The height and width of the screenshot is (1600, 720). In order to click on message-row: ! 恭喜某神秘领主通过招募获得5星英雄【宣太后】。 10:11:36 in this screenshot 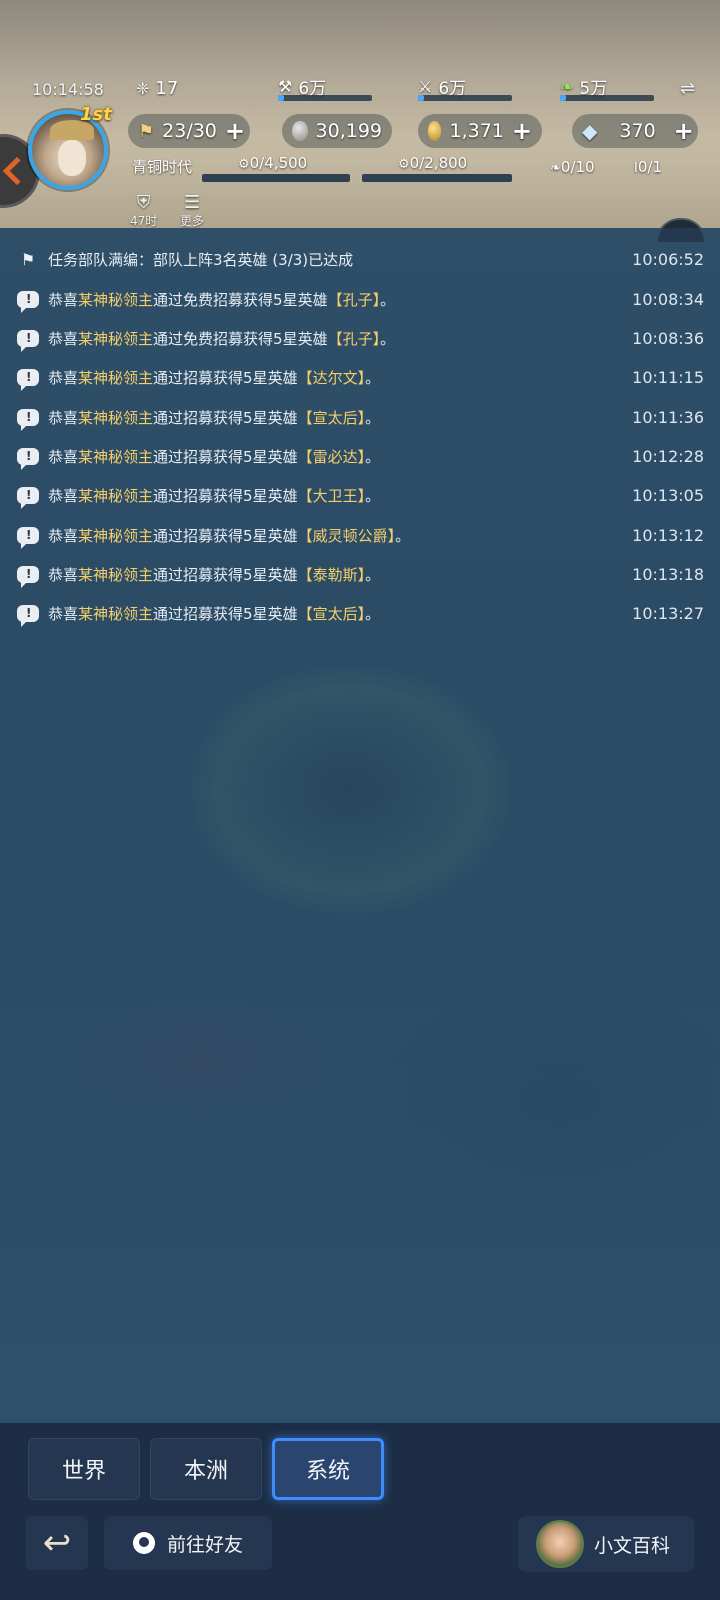, I will do `click(360, 417)`.